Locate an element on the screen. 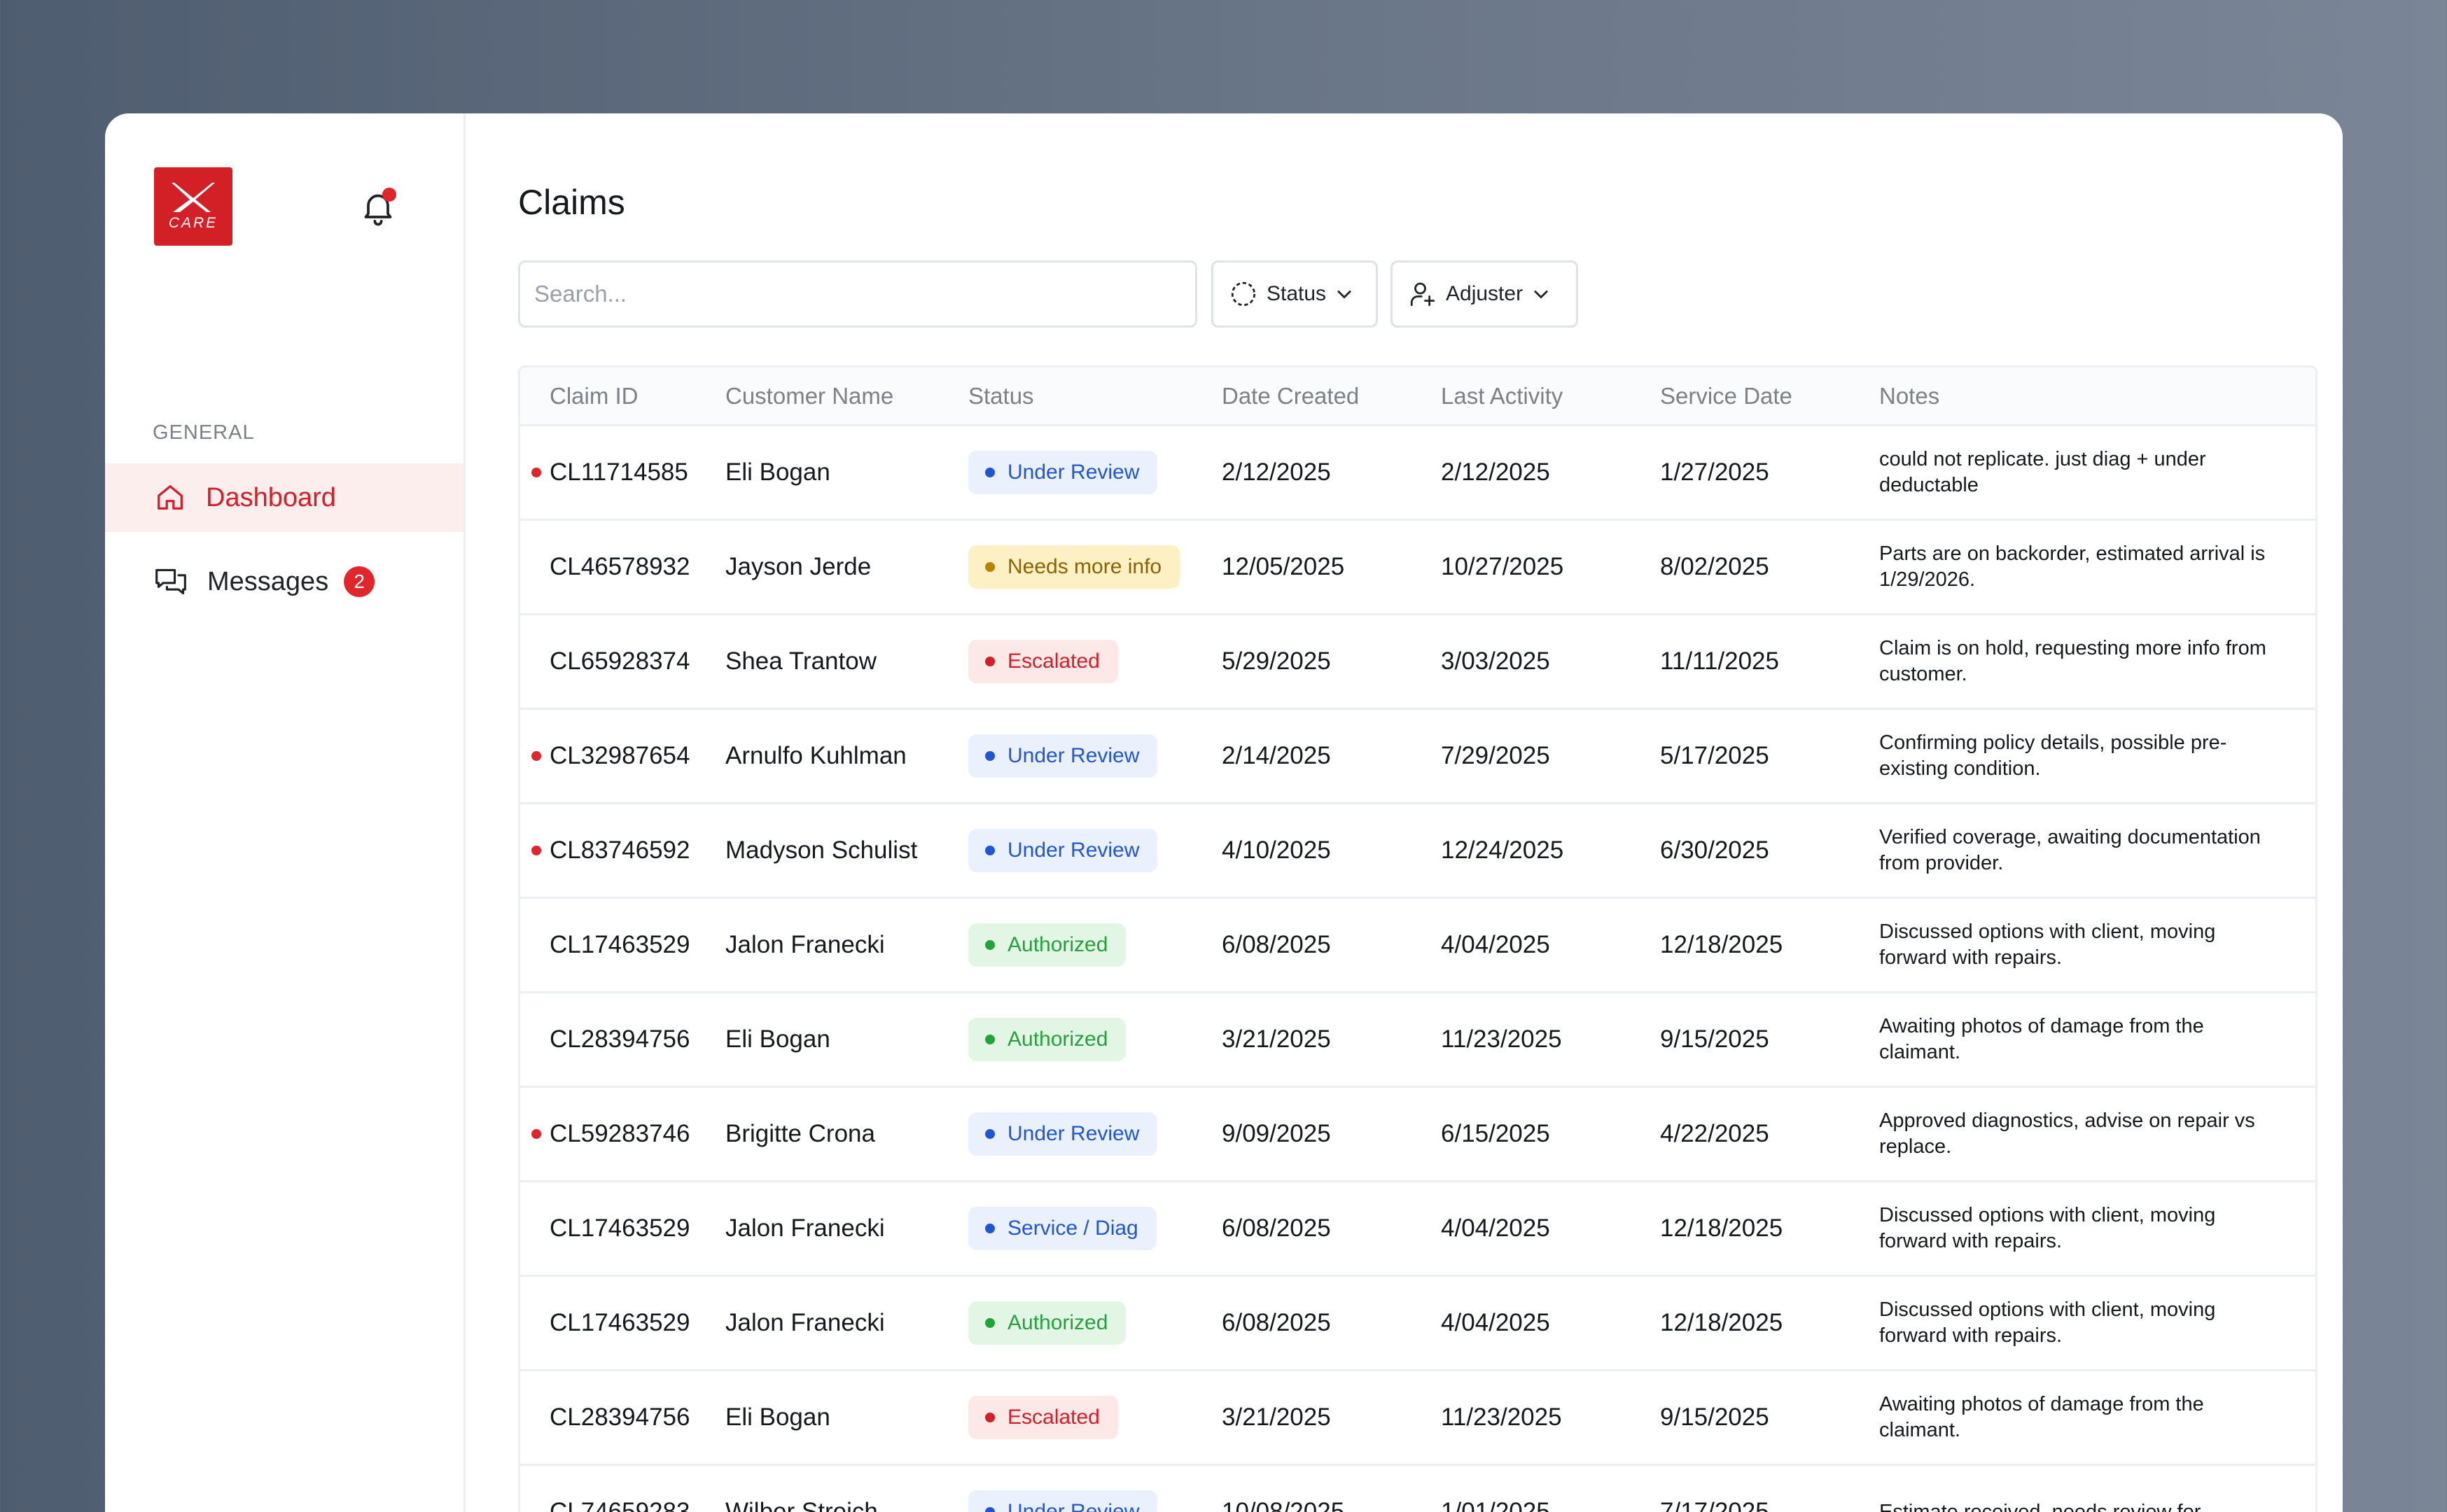  customer-name: Shea Trantow is located at coordinates (846, 662).